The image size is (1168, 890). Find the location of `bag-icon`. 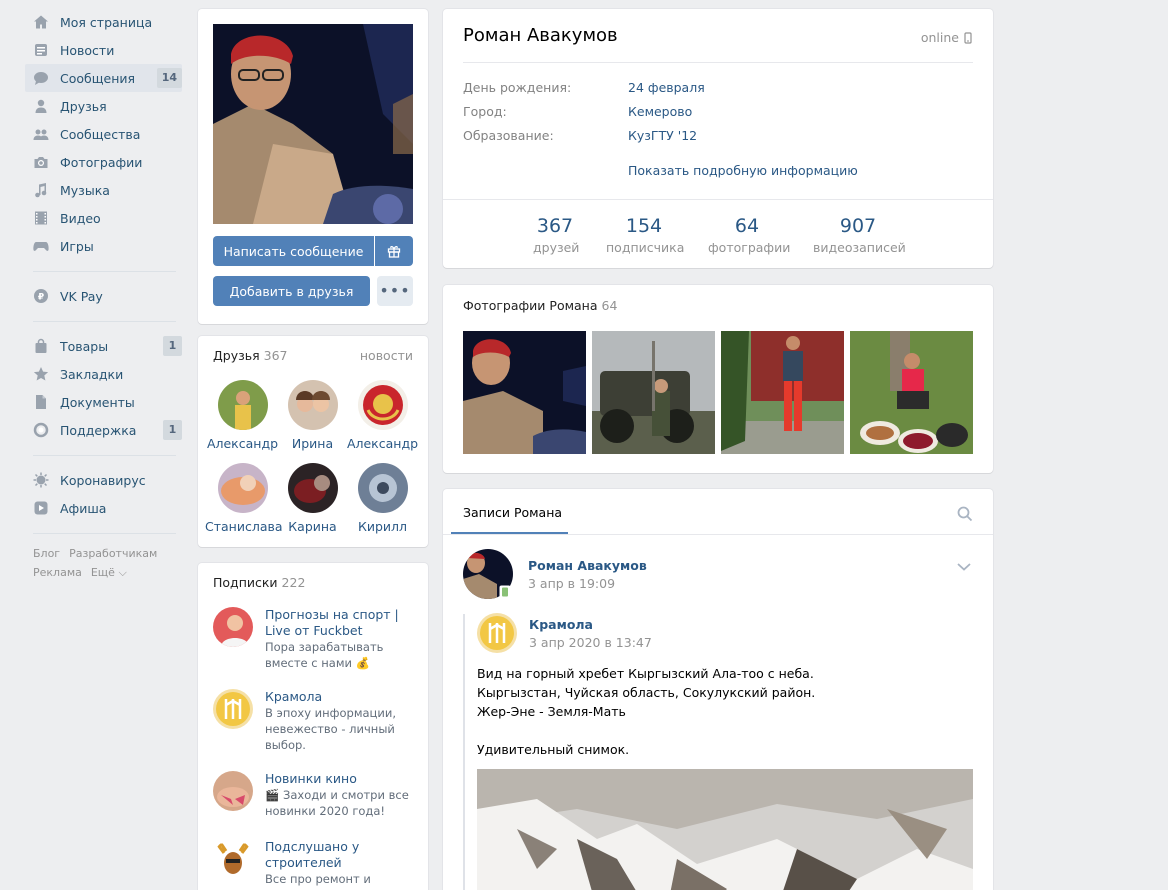

bag-icon is located at coordinates (41, 345).